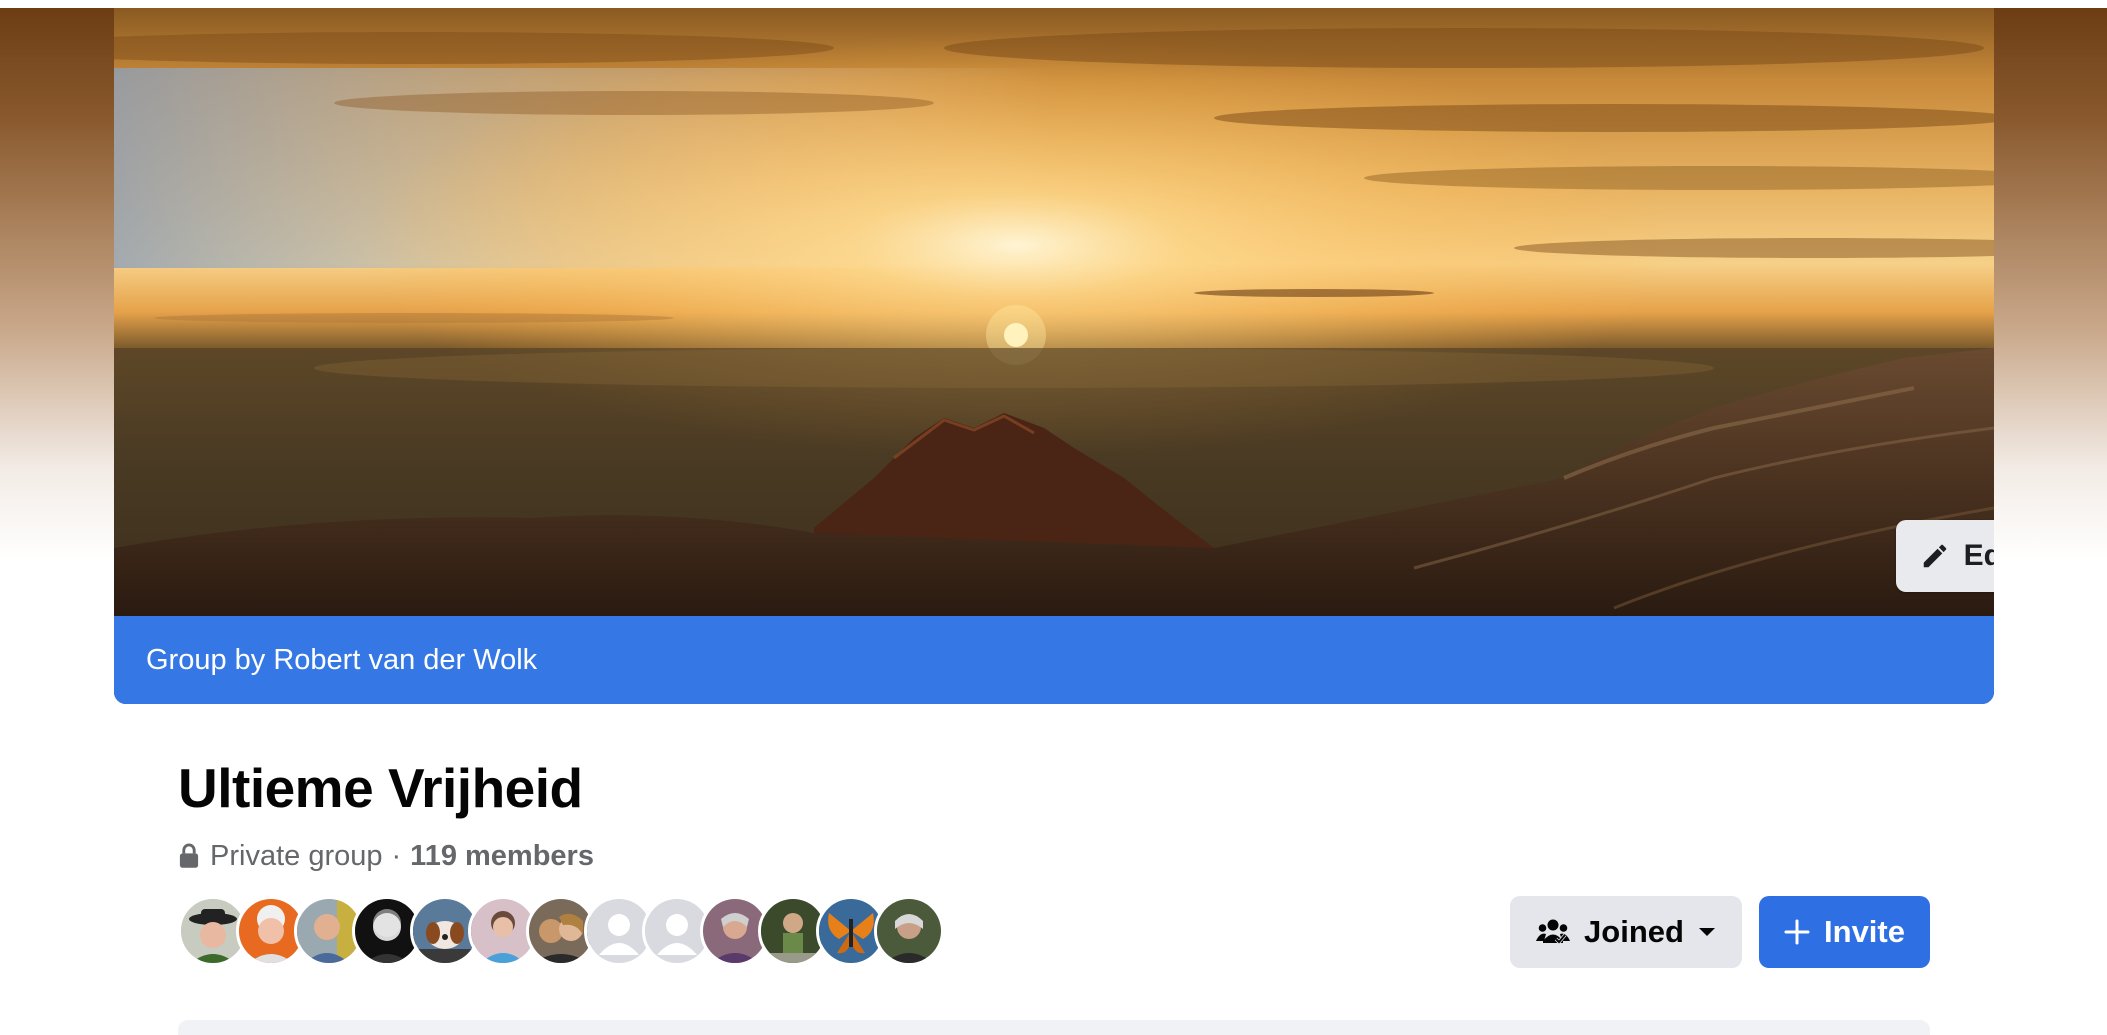 The width and height of the screenshot is (2107, 1035). I want to click on privacy-label: Private group, so click(296, 856).